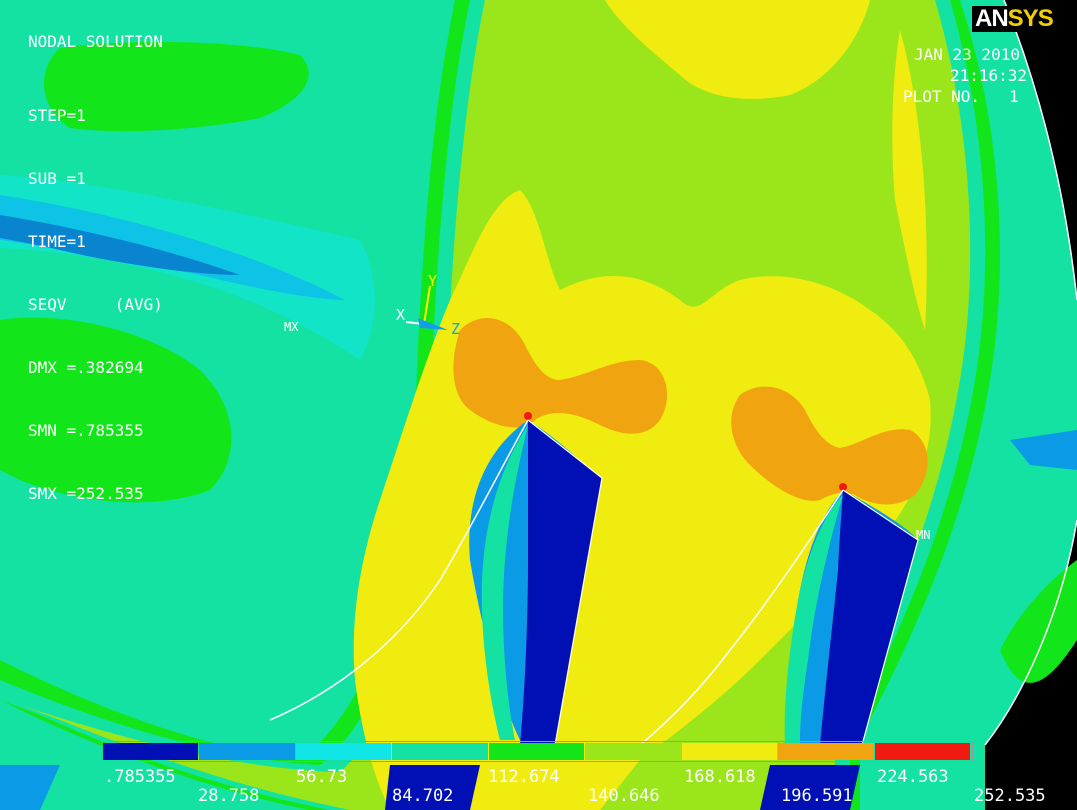 This screenshot has height=810, width=1077. Describe the element at coordinates (817, 796) in the screenshot. I see `legend-label-7: 196.591` at that location.